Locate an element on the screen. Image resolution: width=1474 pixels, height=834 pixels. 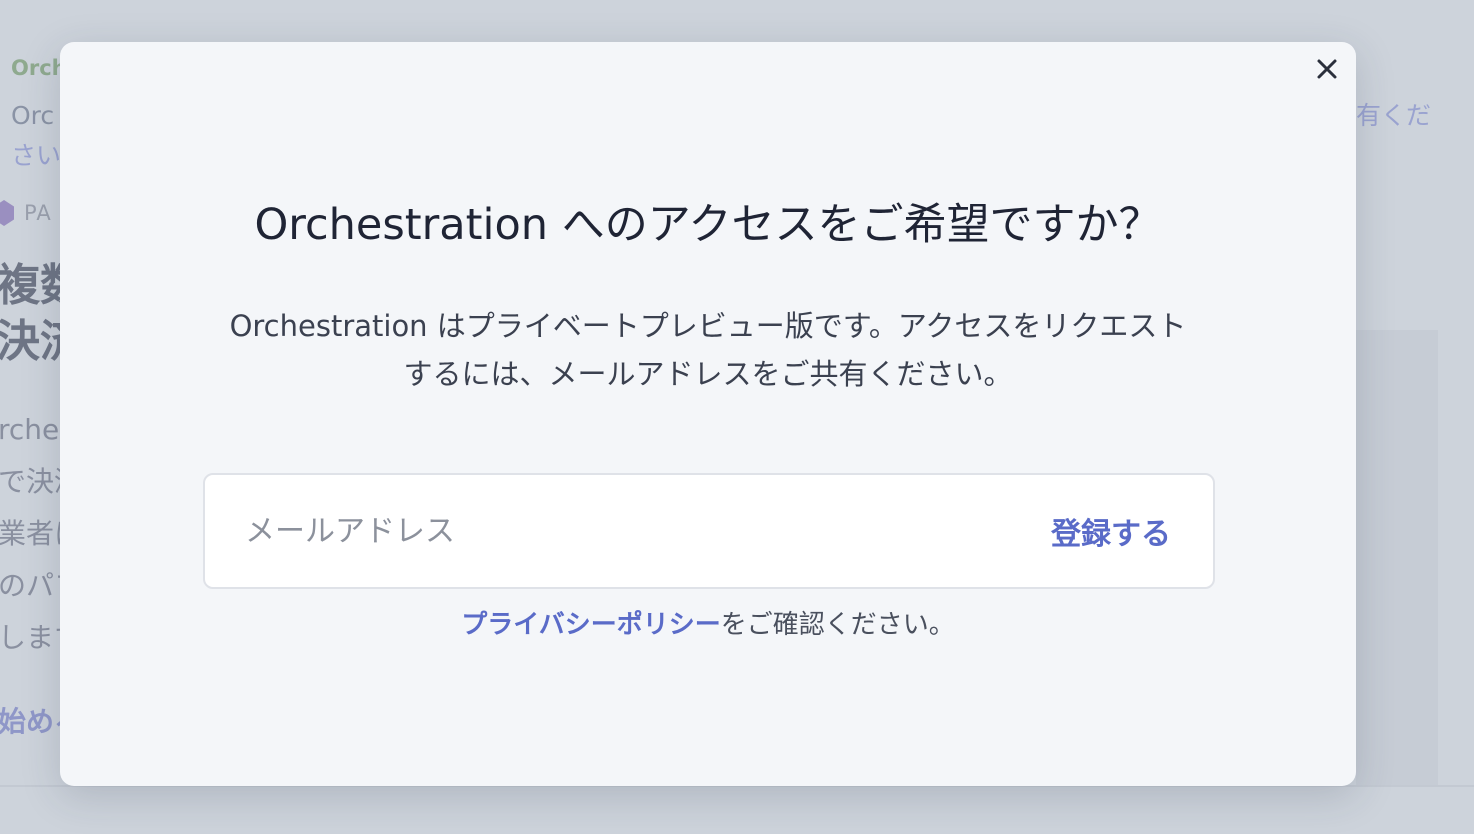
email-signup-form: 登録する is located at coordinates (709, 531).